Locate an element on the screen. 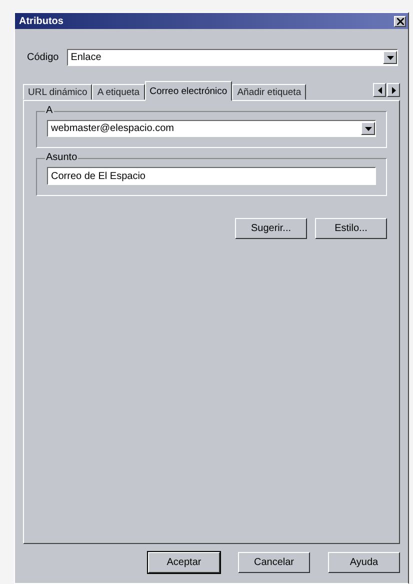  dialog-button: Cancelar is located at coordinates (274, 562).